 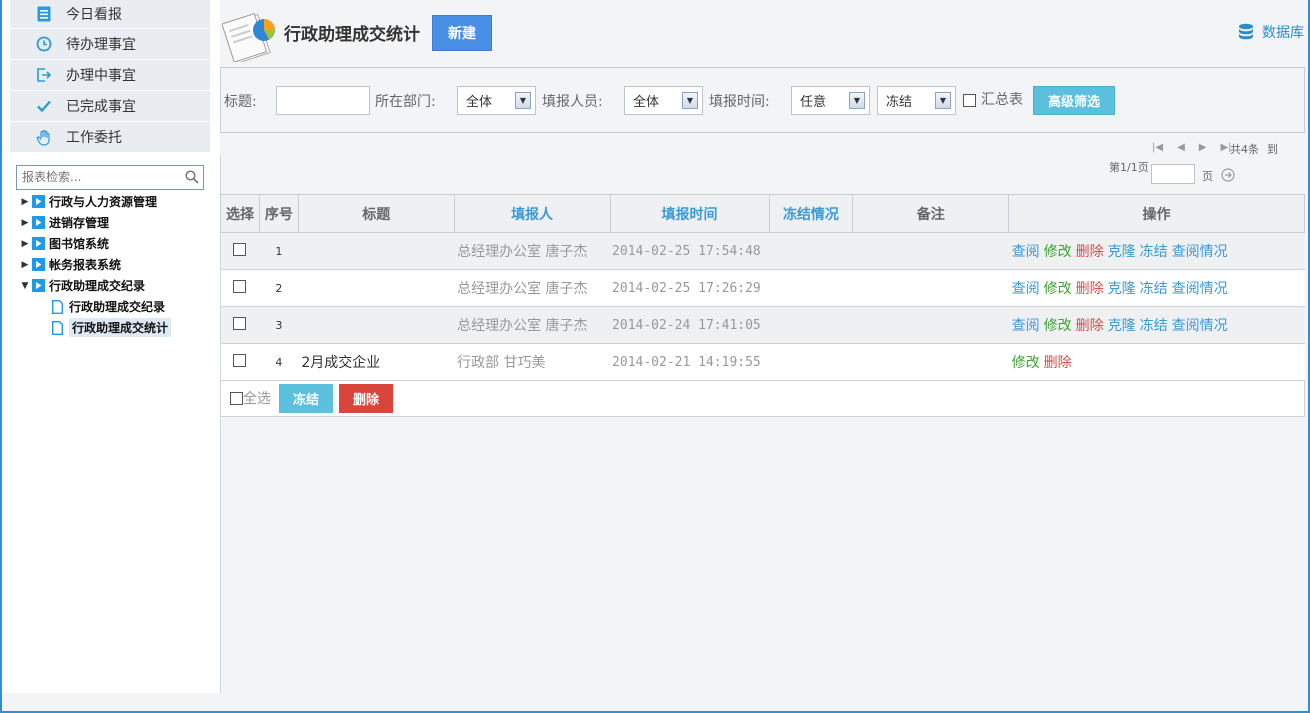 I want to click on col-header-freeze: 冻结情况, so click(x=811, y=213).